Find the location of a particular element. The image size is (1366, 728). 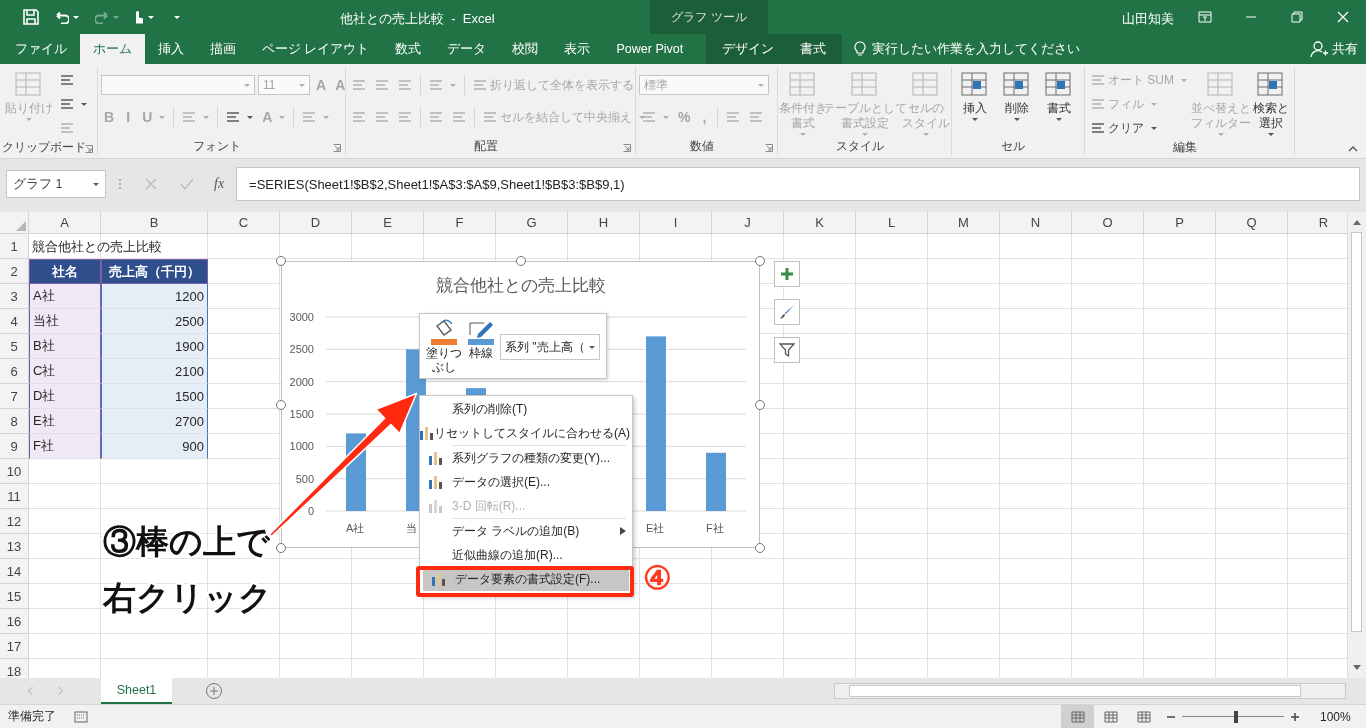

row-header: 1 is located at coordinates (14, 246).